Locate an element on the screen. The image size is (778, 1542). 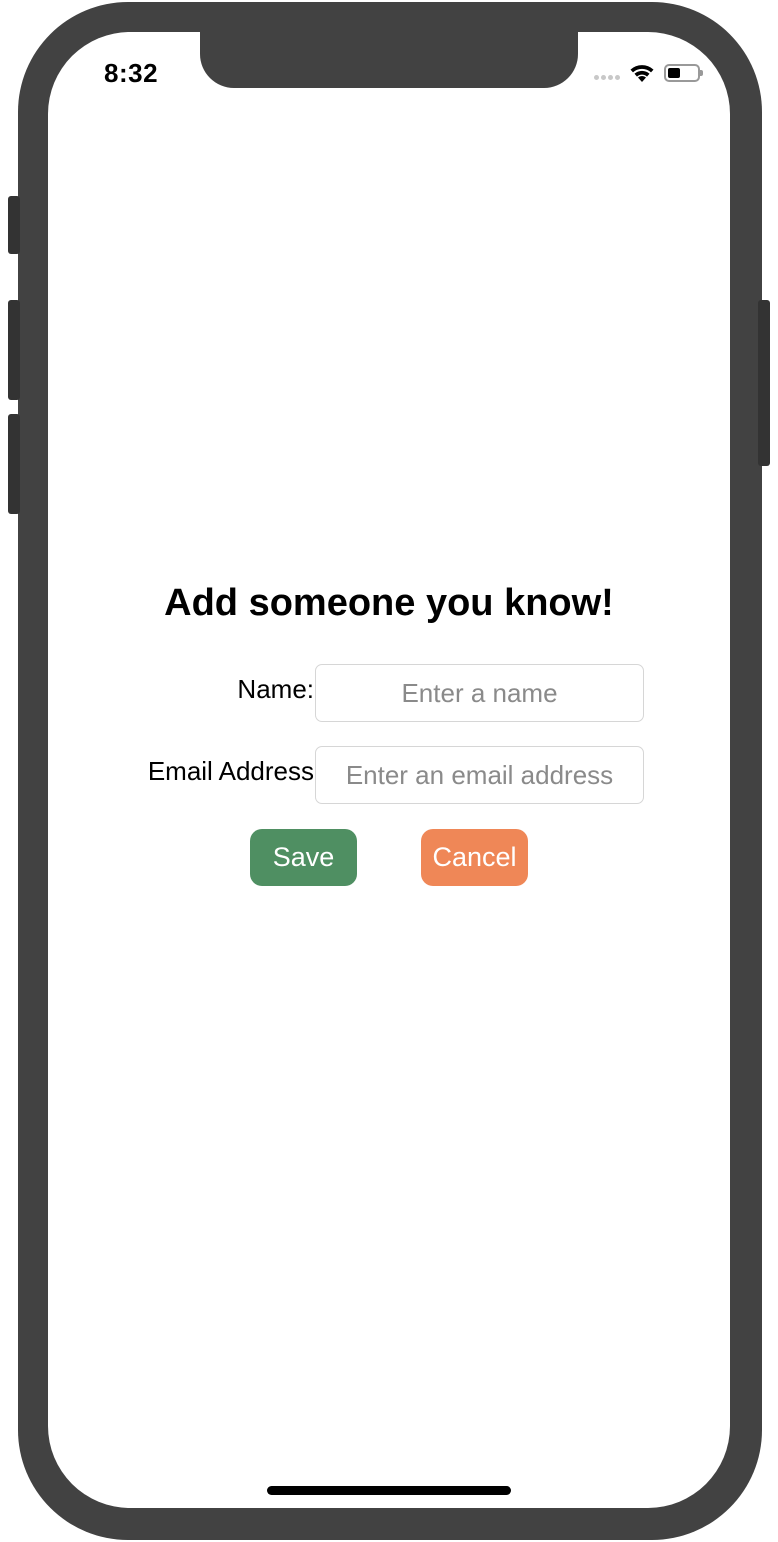
volume-up-button is located at coordinates (14, 350).